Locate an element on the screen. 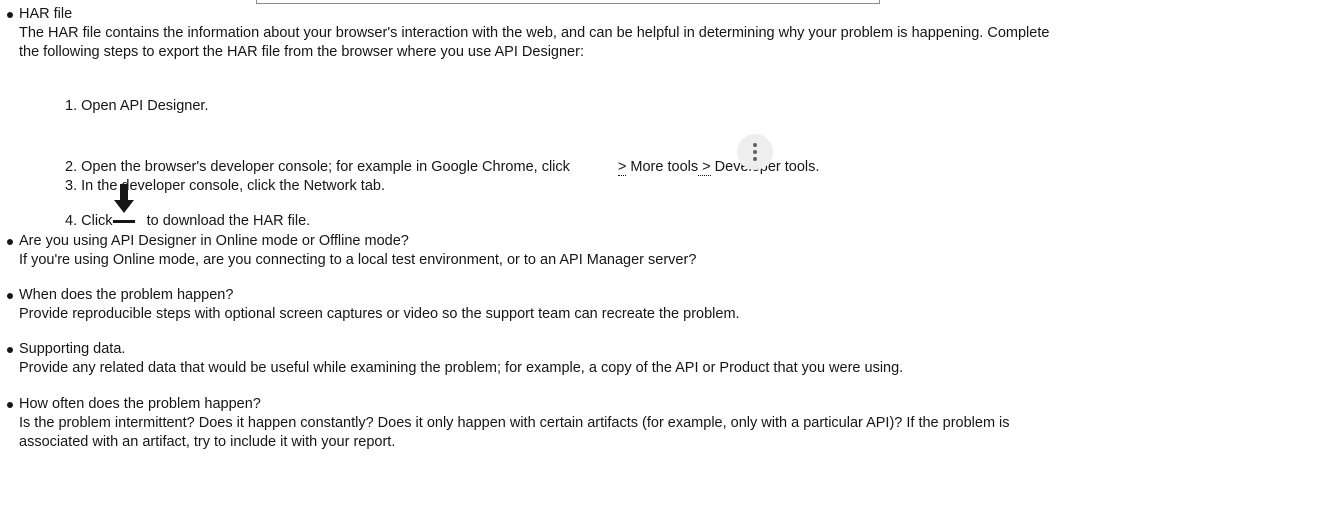 The image size is (1328, 521). list-item-title: Supporting data. is located at coordinates (72, 349).